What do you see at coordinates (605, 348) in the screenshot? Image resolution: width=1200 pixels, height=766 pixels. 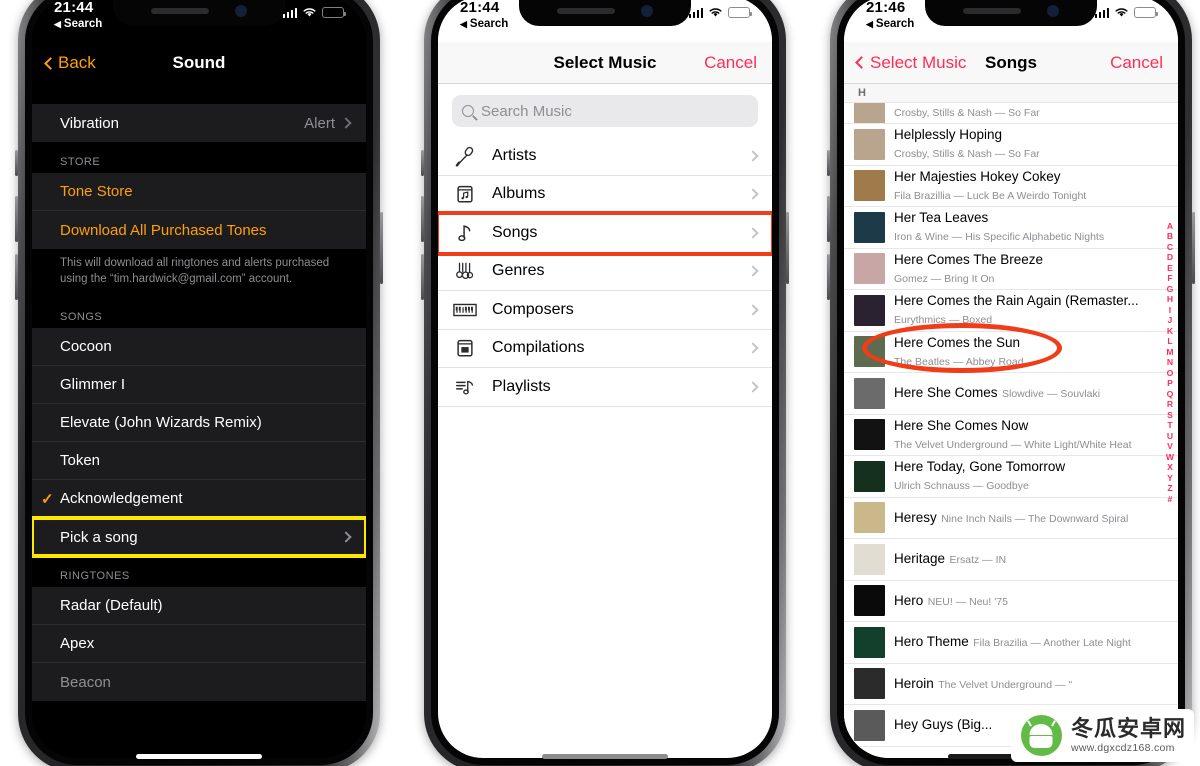 I see `category-row-compilations: Compilations` at bounding box center [605, 348].